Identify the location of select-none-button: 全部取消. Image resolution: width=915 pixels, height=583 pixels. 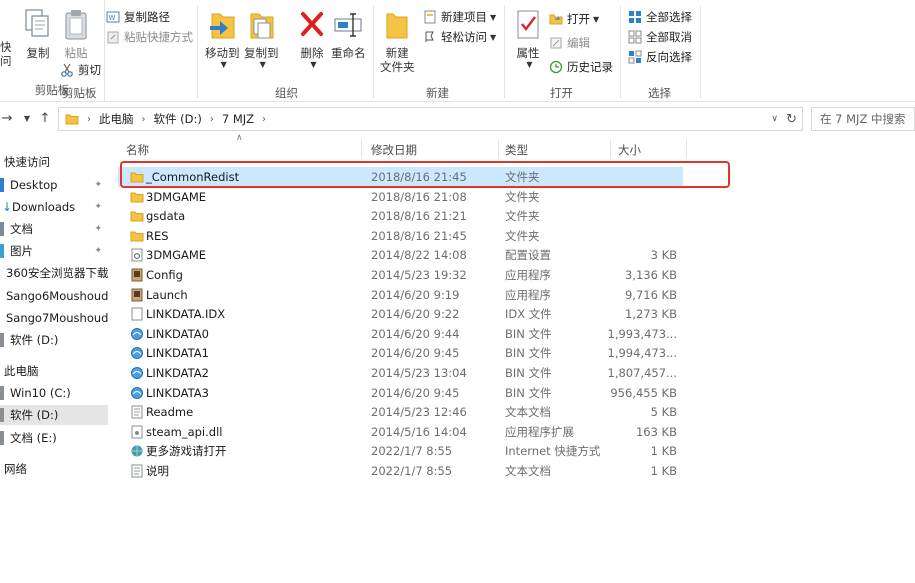
(660, 37).